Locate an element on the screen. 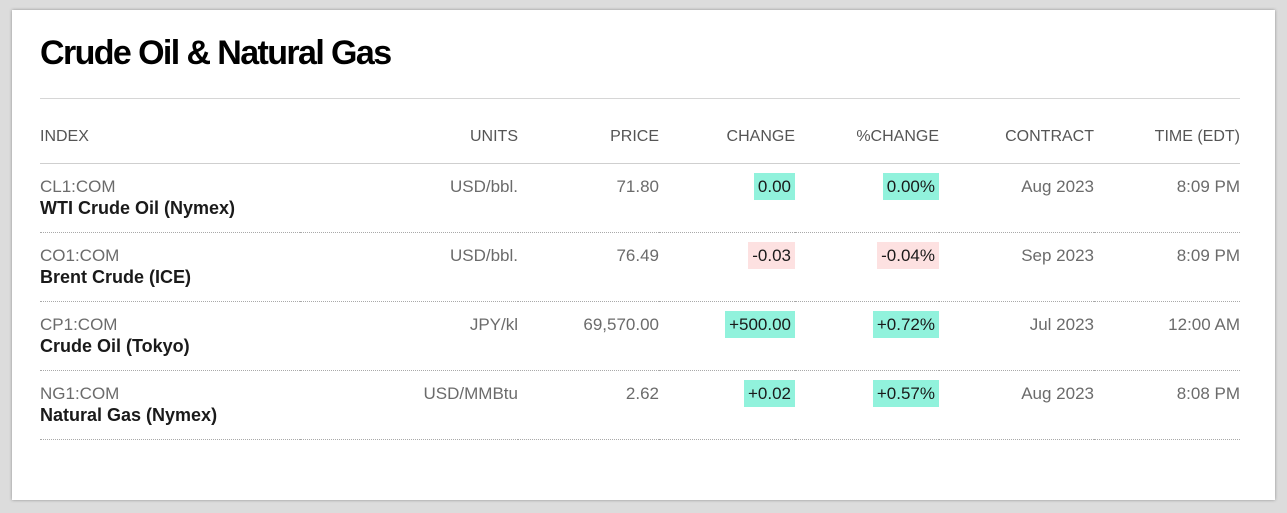 Image resolution: width=1287 pixels, height=513 pixels. index-cell: CO1:COM Brent Crude (ICE) is located at coordinates (170, 267).